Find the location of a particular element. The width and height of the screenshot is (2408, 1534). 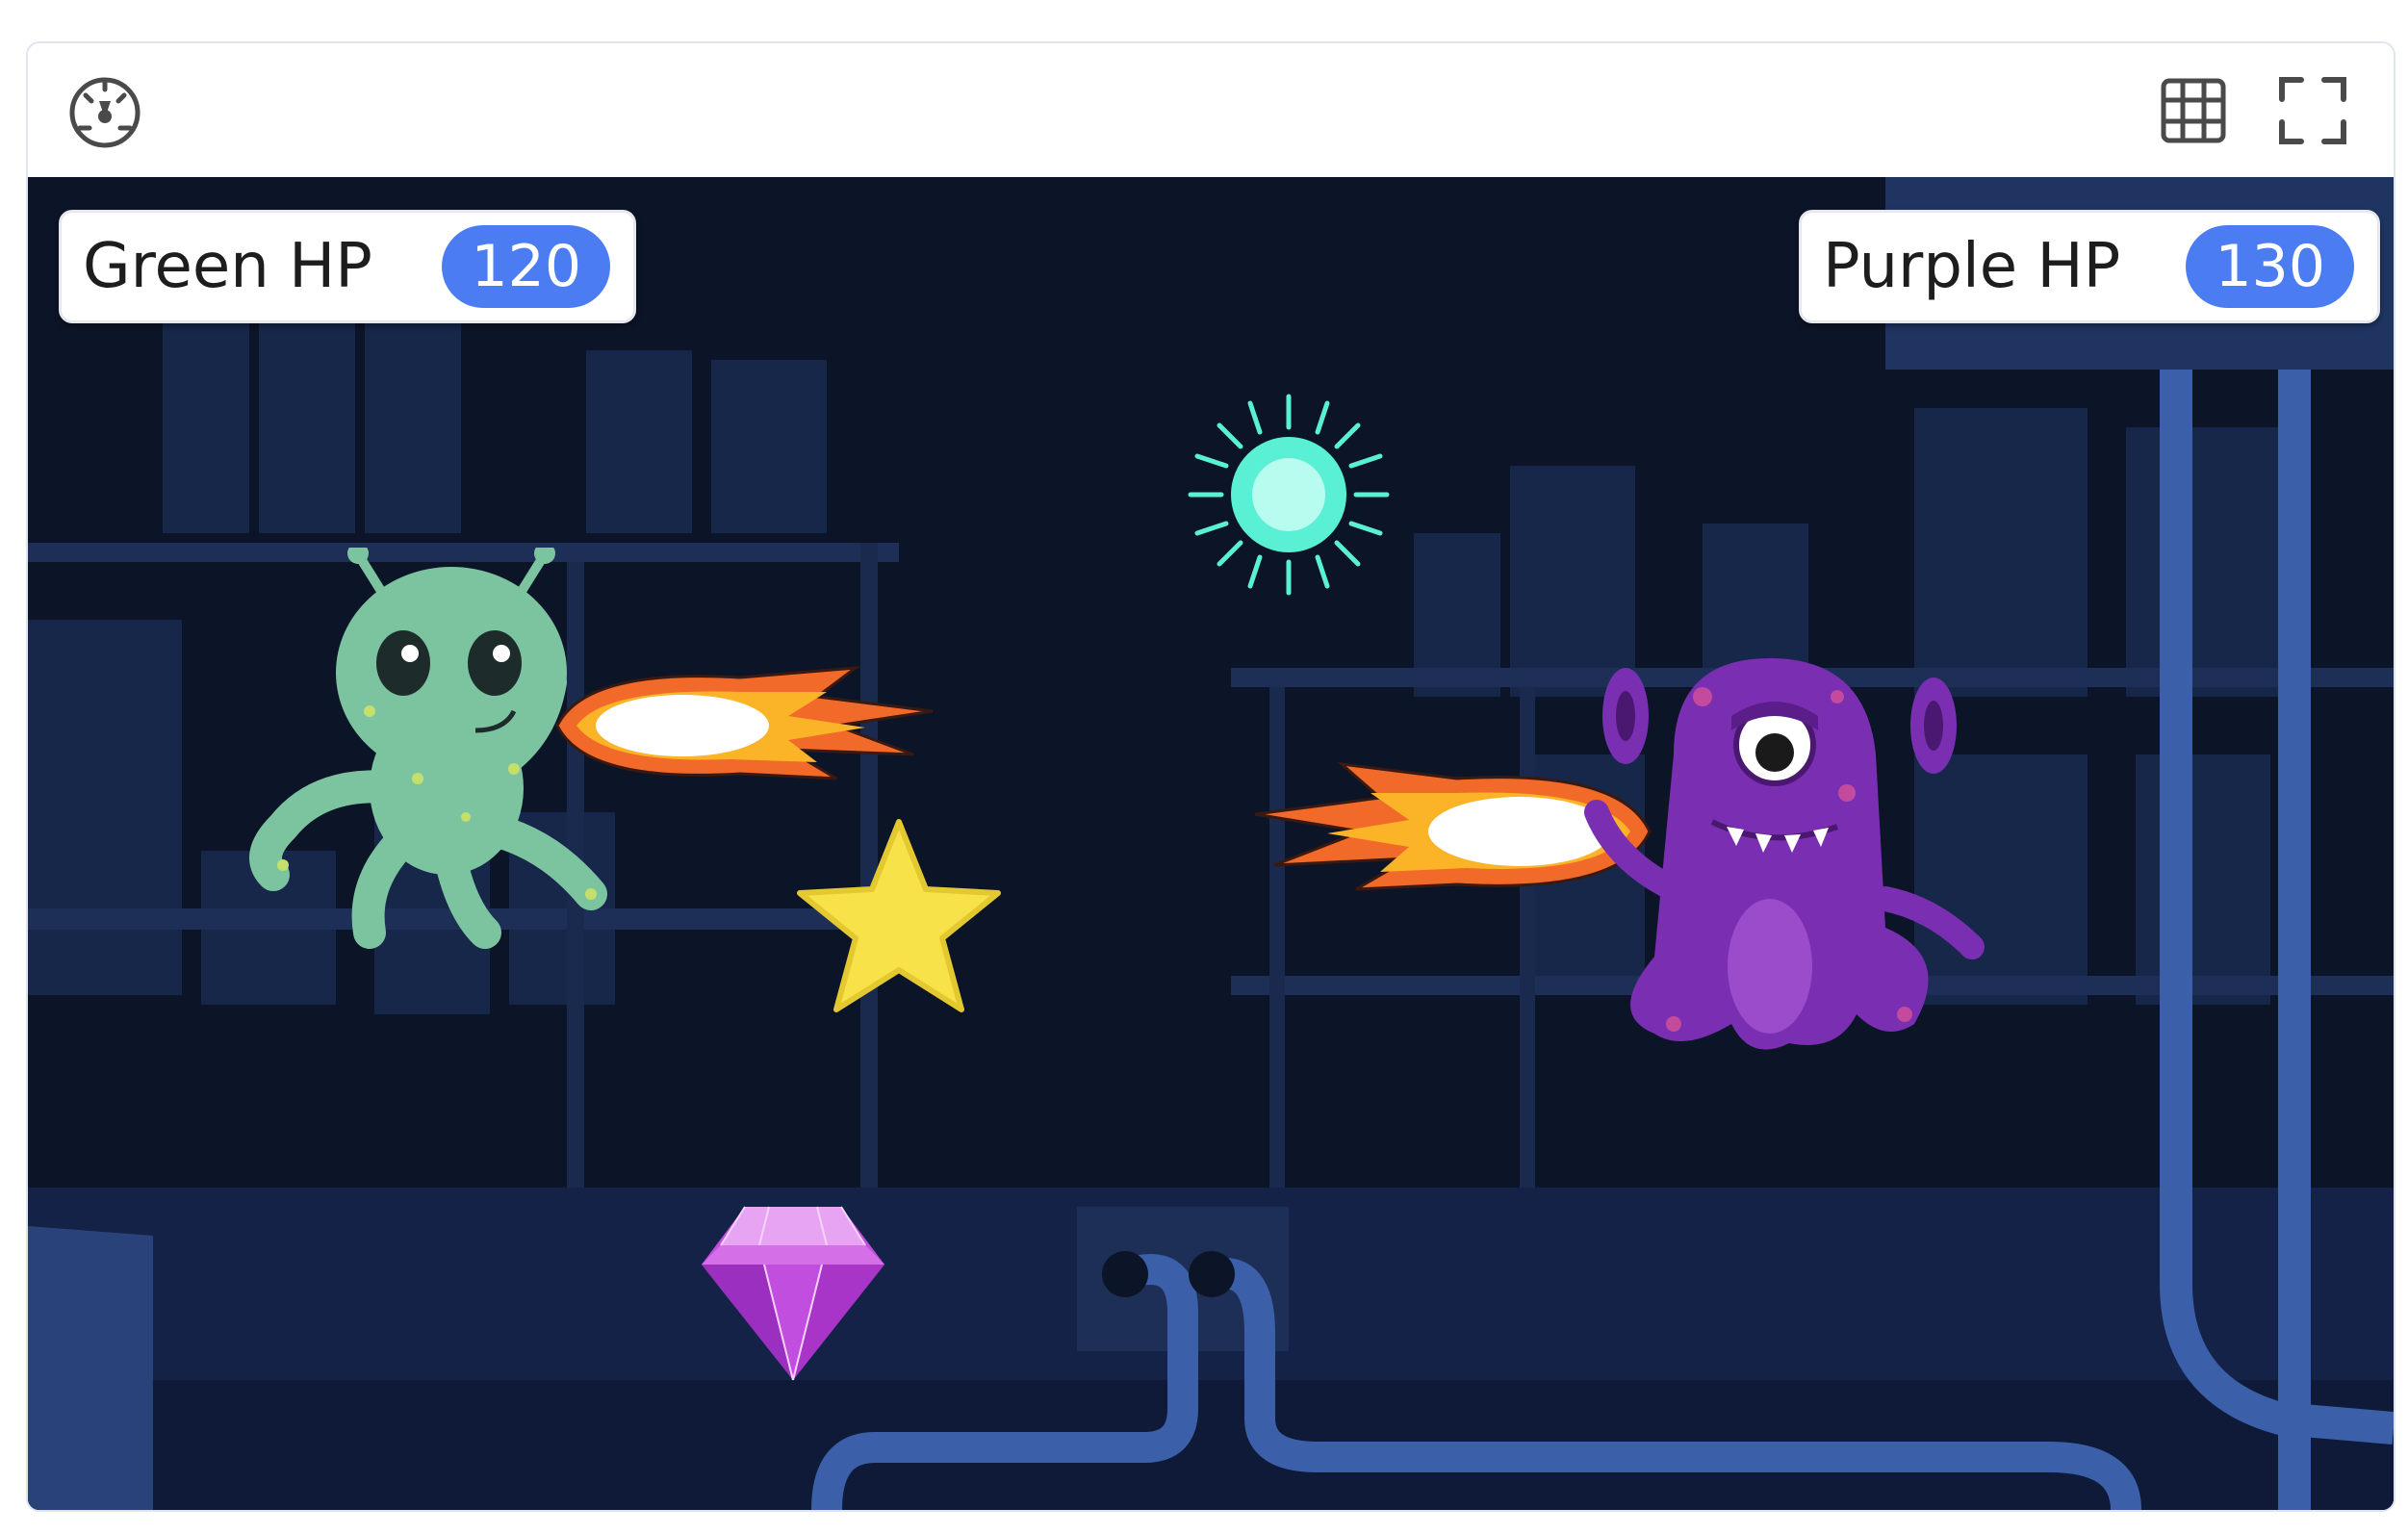

green-hp-display: Green HP 120 is located at coordinates (347, 266).